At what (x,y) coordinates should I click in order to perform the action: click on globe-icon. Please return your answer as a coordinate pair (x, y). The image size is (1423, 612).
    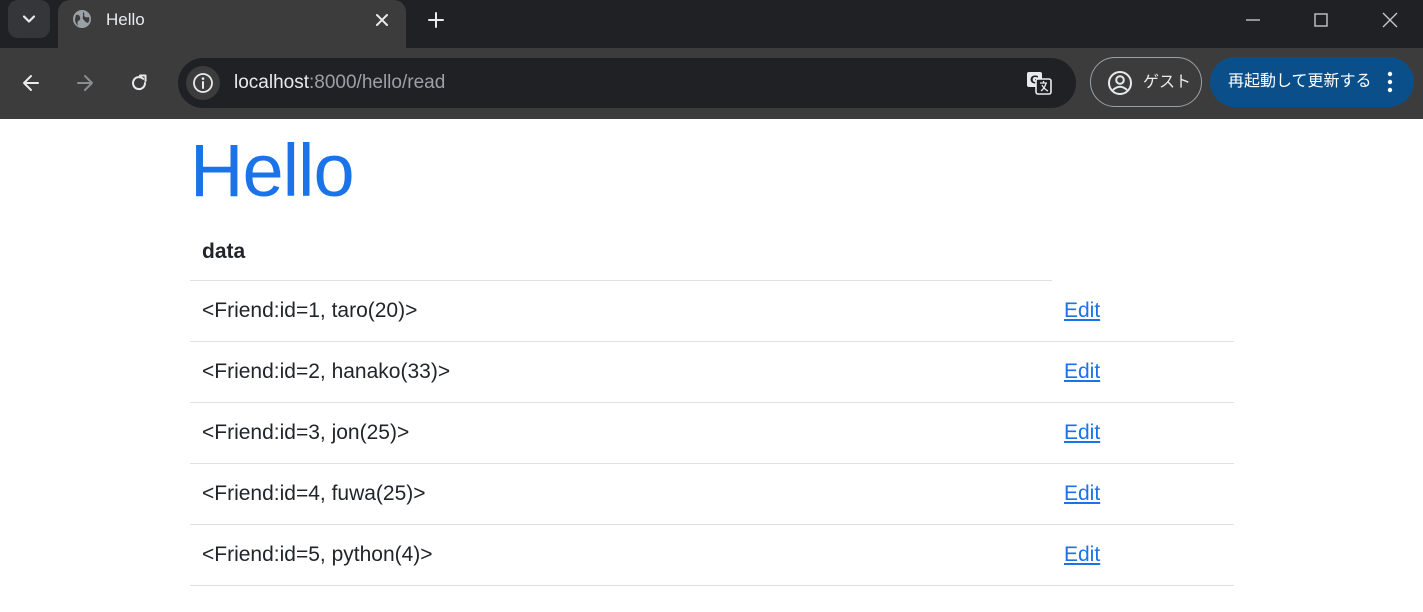
    Looking at the image, I should click on (82, 19).